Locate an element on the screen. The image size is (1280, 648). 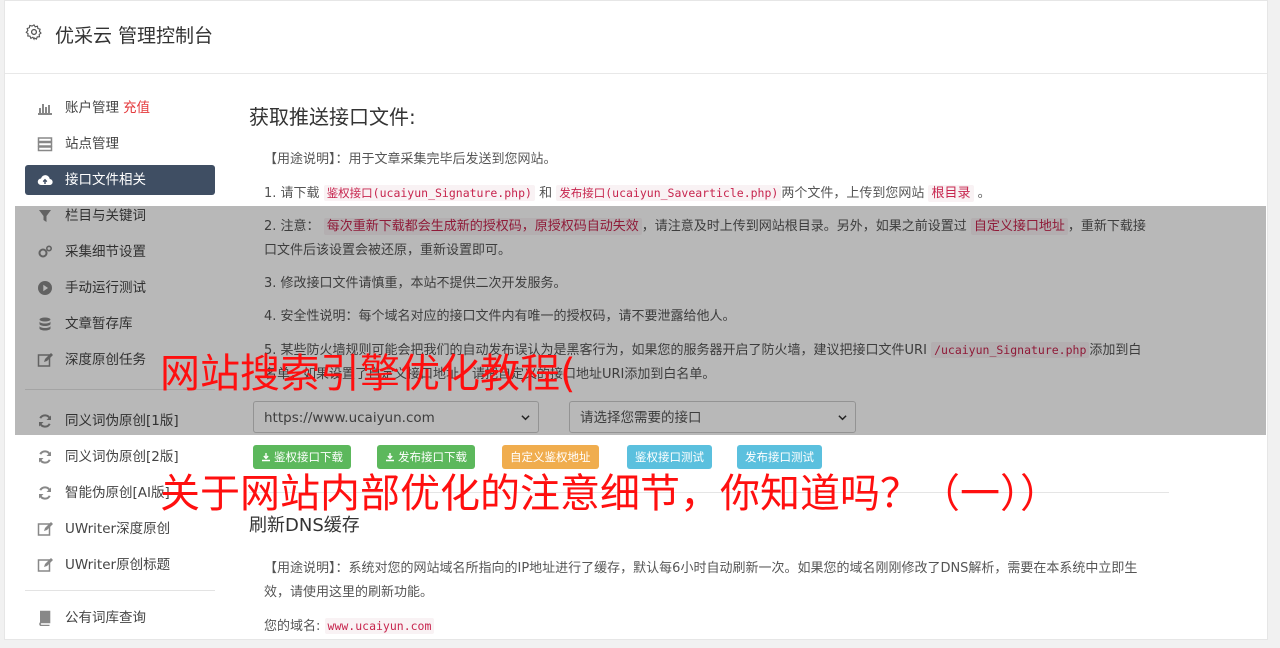
domain-line: 您的域名: www.ucaiyun.com is located at coordinates (709, 626).